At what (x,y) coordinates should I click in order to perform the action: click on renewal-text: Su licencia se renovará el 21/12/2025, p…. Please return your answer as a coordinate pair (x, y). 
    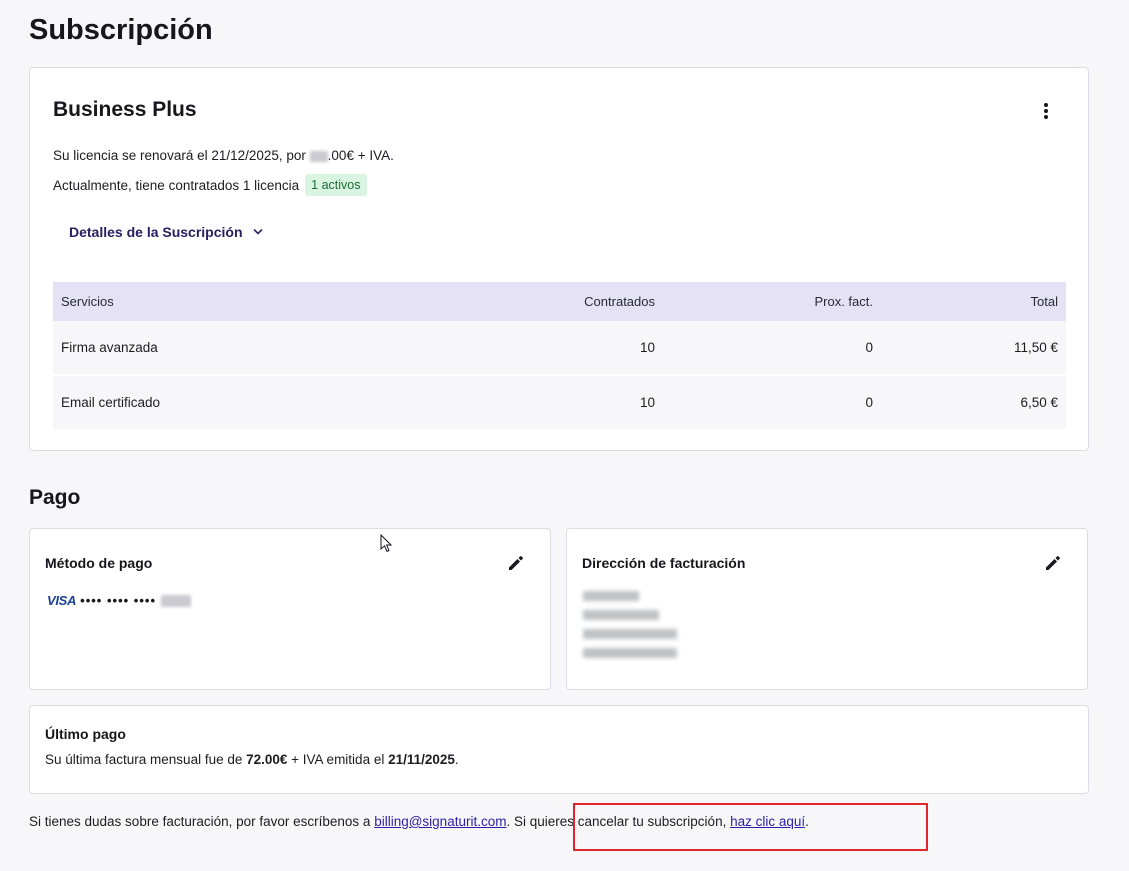
    Looking at the image, I should click on (223, 155).